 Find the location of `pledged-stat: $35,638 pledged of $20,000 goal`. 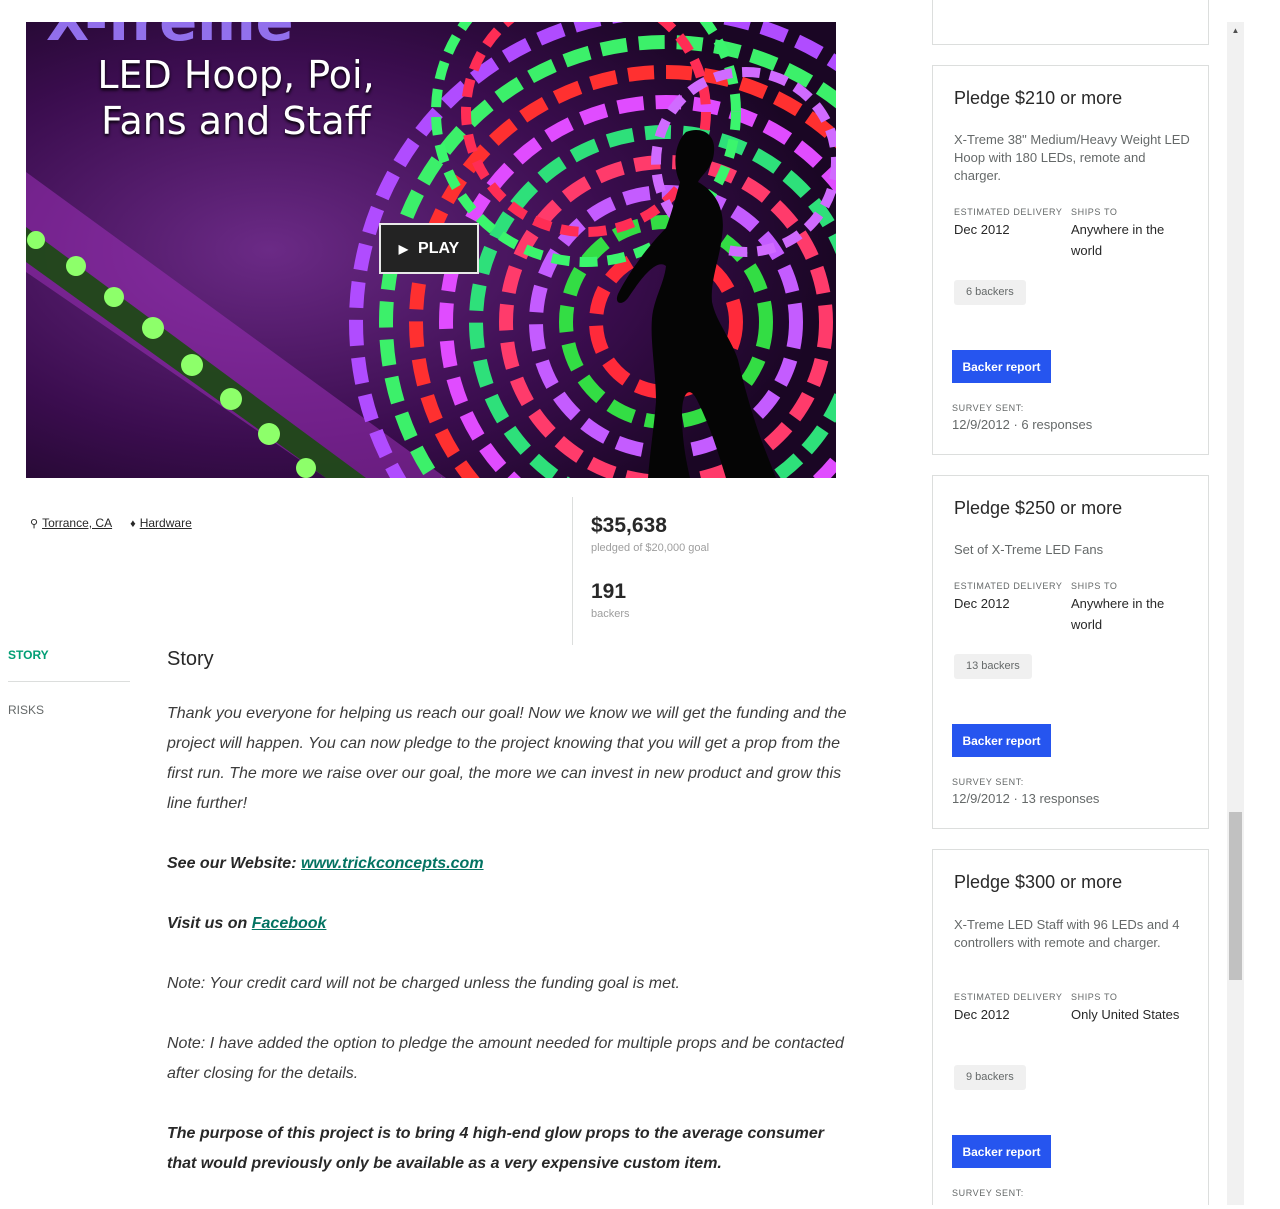

pledged-stat: $35,638 pledged of $20,000 goal is located at coordinates (650, 534).